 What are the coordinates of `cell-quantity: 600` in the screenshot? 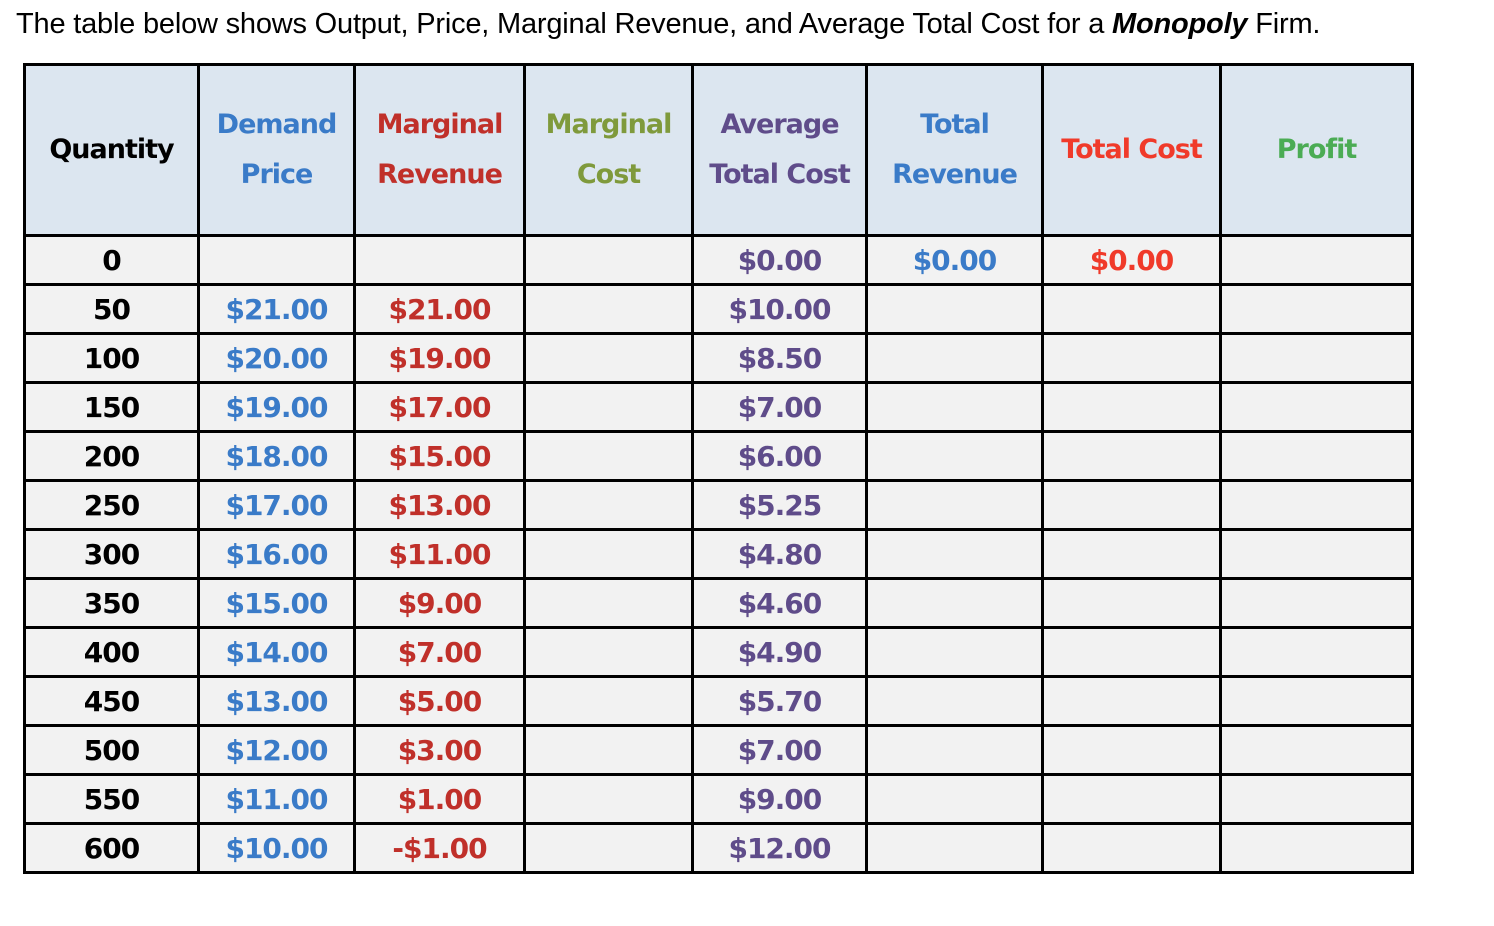 It's located at (111, 848).